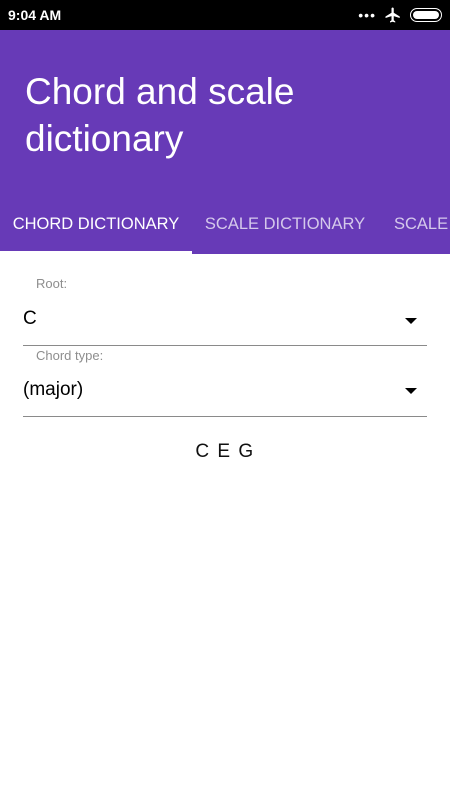 The width and height of the screenshot is (450, 800). What do you see at coordinates (225, 381) in the screenshot?
I see `chord-type-dropdown: Chord type: (major)` at bounding box center [225, 381].